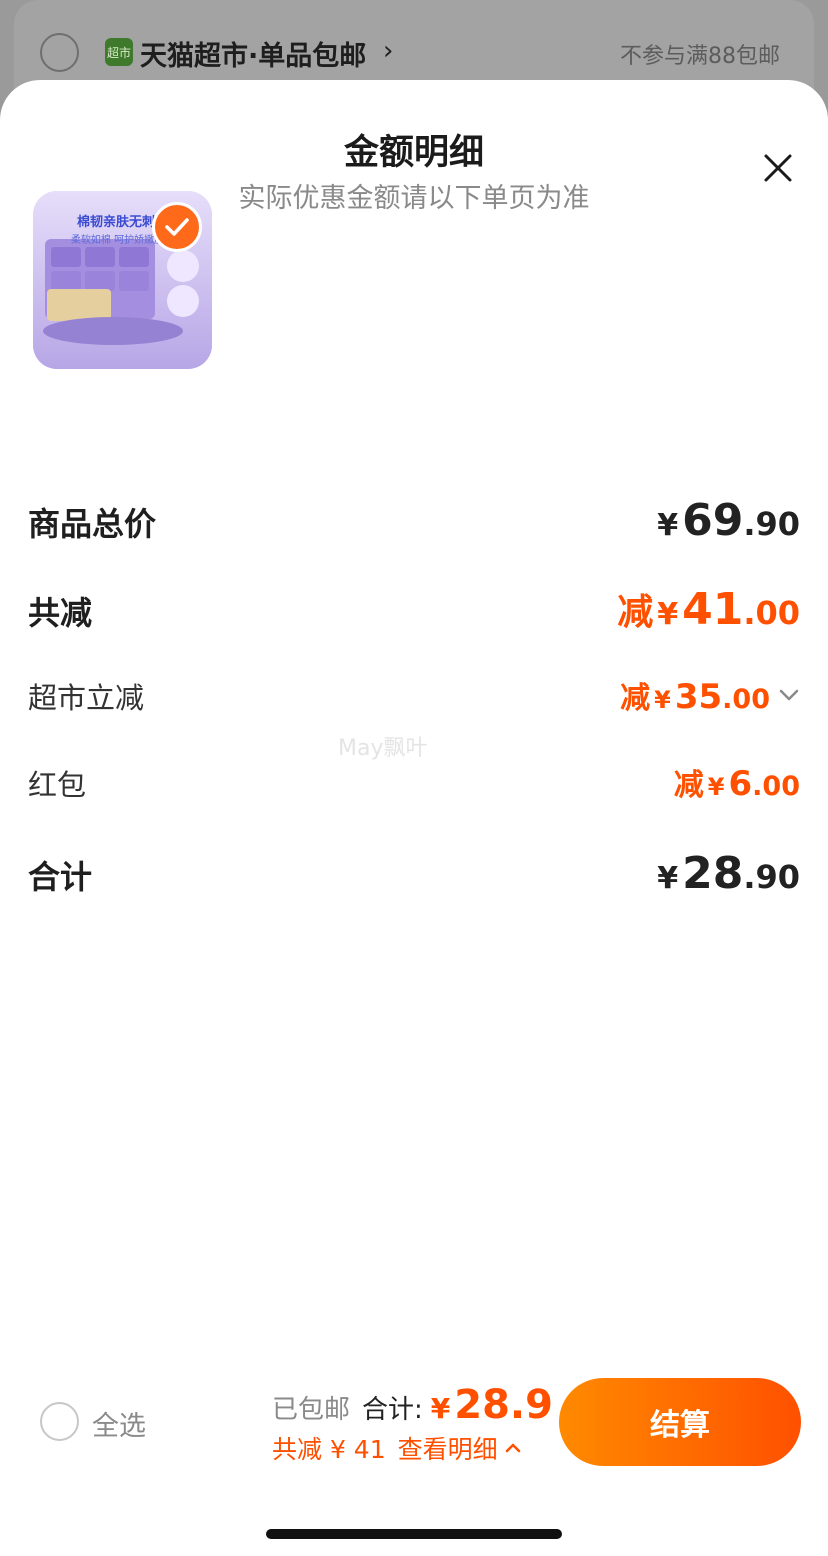 Image resolution: width=828 pixels, height=1556 pixels. I want to click on total-discount-amount: 减 ¥ 41 .00, so click(708, 609).